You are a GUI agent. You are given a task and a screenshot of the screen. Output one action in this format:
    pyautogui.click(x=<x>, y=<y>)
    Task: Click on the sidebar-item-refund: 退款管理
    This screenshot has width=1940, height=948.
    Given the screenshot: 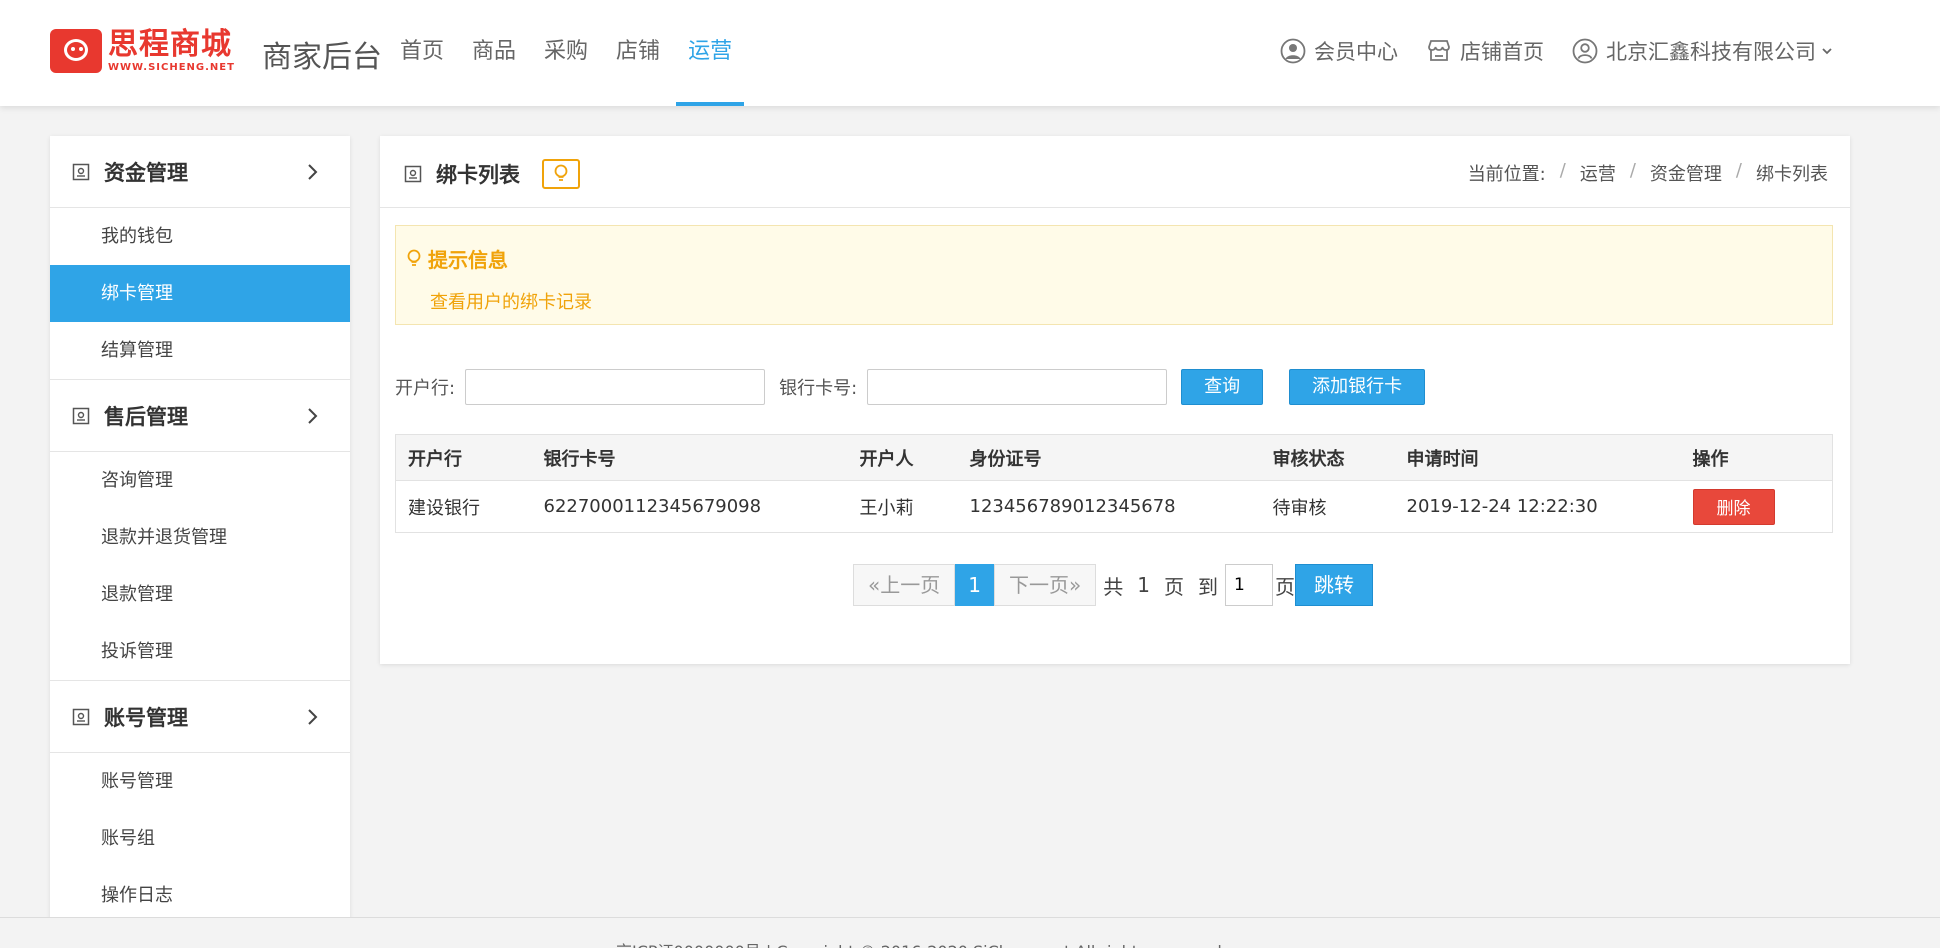 What is the action you would take?
    pyautogui.click(x=200, y=594)
    